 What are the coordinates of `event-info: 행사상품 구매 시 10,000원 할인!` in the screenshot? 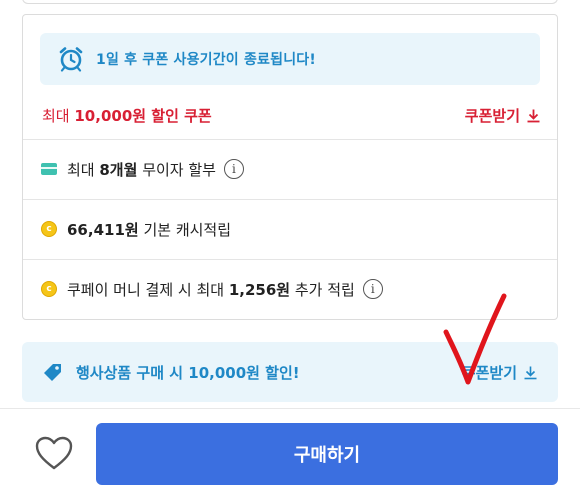 It's located at (171, 372).